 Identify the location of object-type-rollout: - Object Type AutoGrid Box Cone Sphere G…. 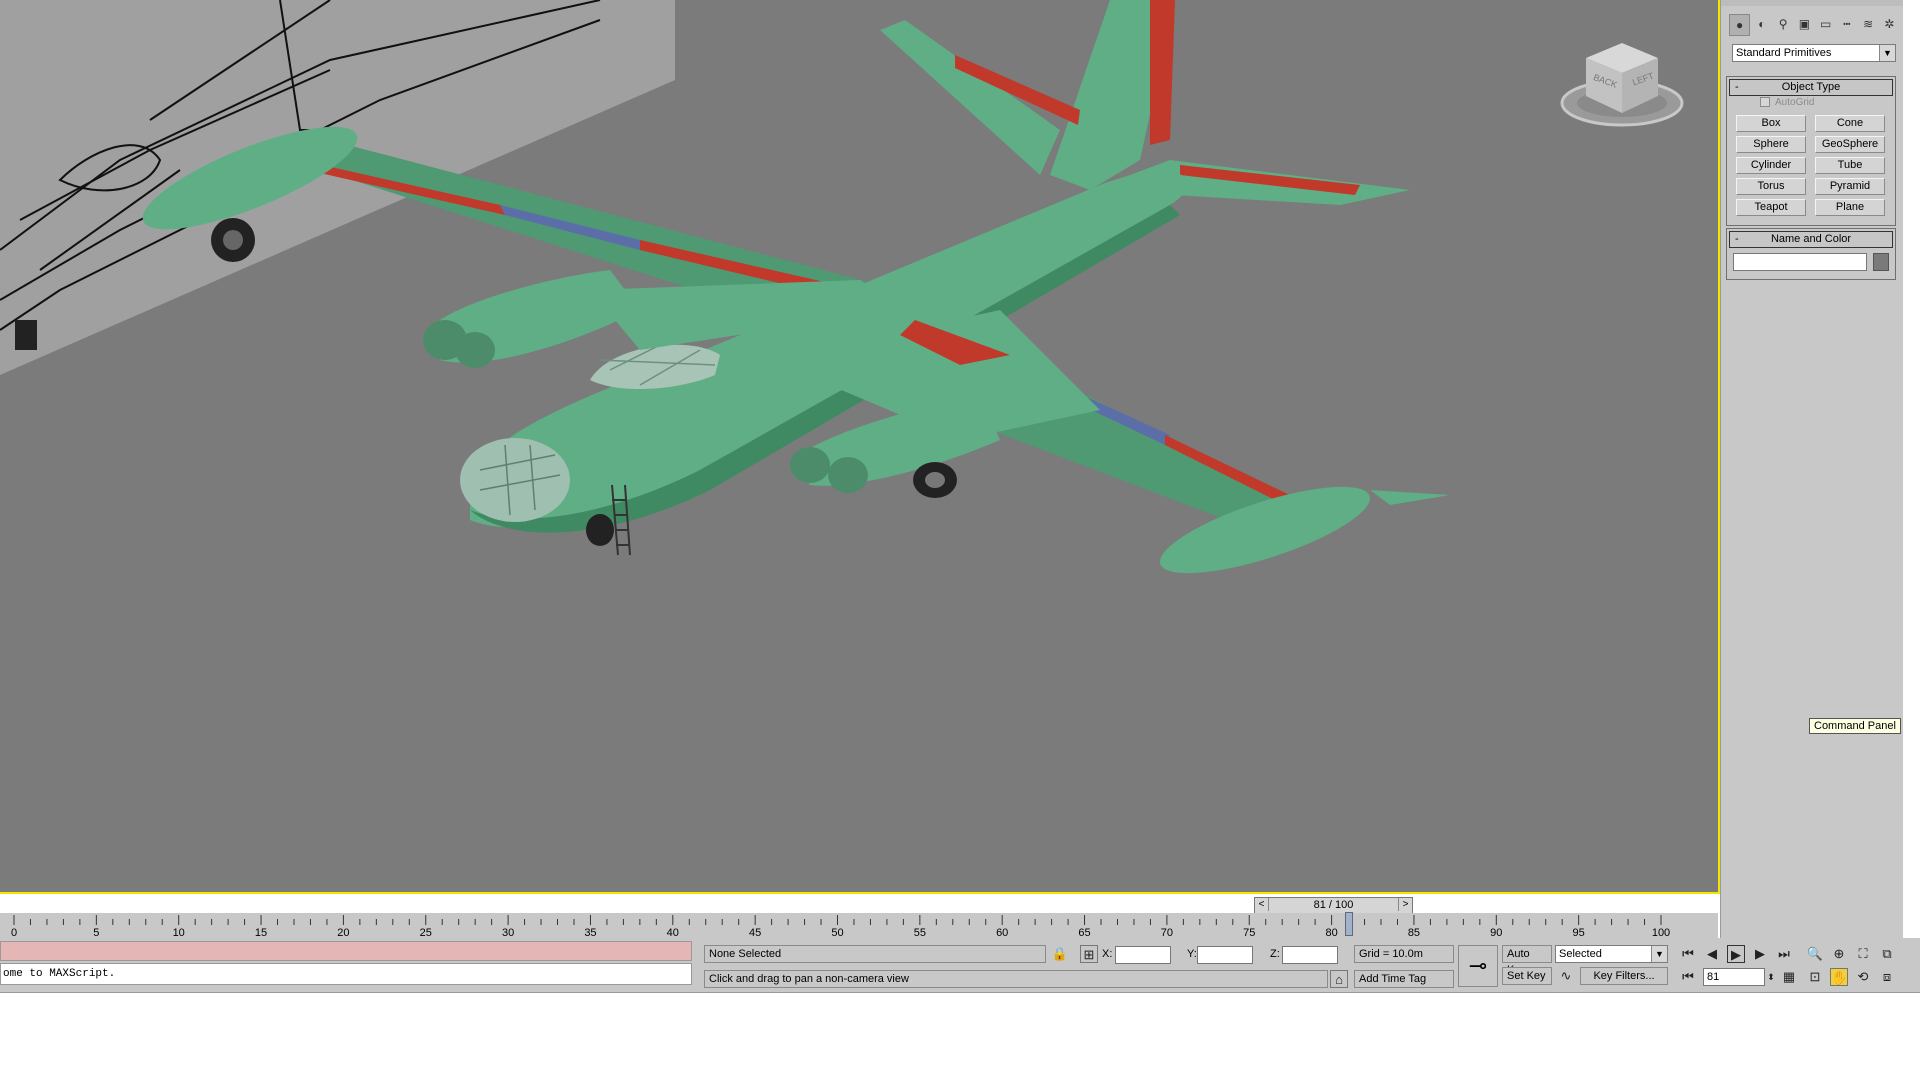
(1811, 151).